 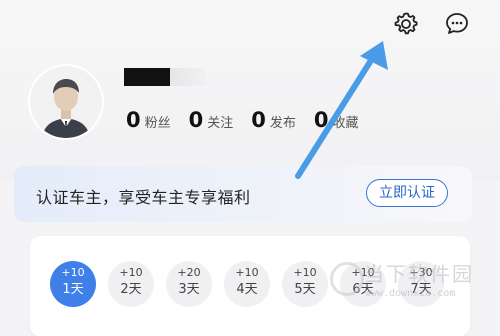 I want to click on certification-text: 认证车主，享受车主专享福利, so click(x=143, y=197).